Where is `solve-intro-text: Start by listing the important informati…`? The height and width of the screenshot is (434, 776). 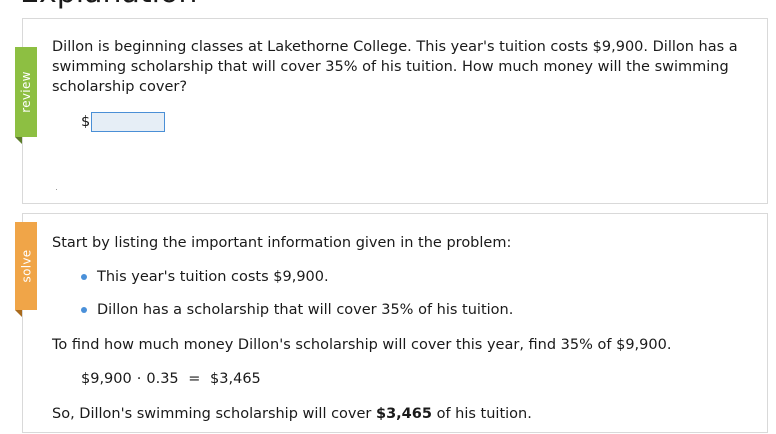
solve-intro-text: Start by listing the important informati… is located at coordinates (282, 243).